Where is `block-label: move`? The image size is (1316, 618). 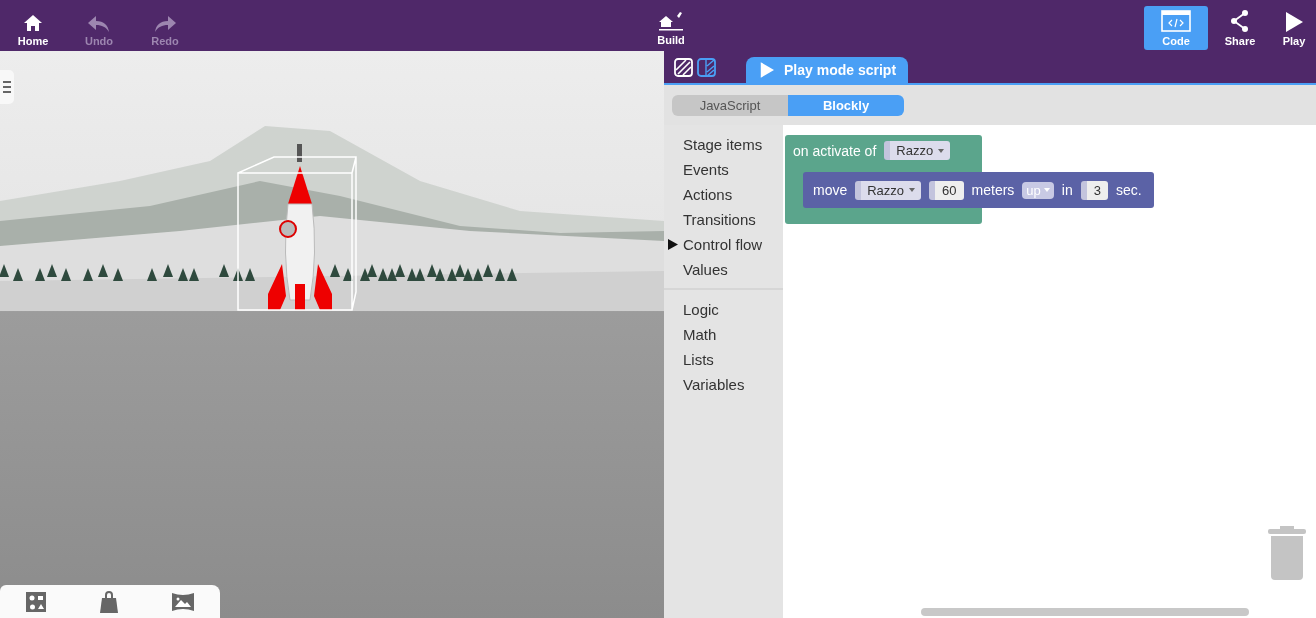
block-label: move is located at coordinates (830, 190).